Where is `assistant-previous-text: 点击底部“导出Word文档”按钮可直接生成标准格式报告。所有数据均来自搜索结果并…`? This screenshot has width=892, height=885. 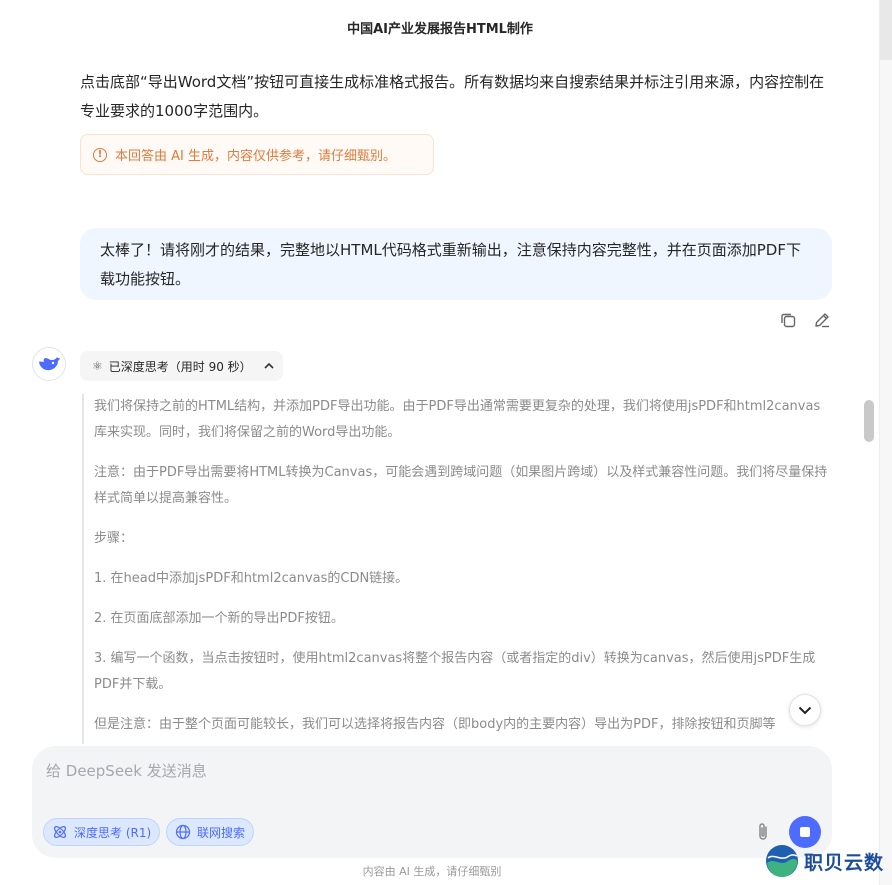 assistant-previous-text: 点击底部“导出Word文档”按钮可直接生成标准格式报告。所有数据均来自搜索结果并… is located at coordinates (452, 96).